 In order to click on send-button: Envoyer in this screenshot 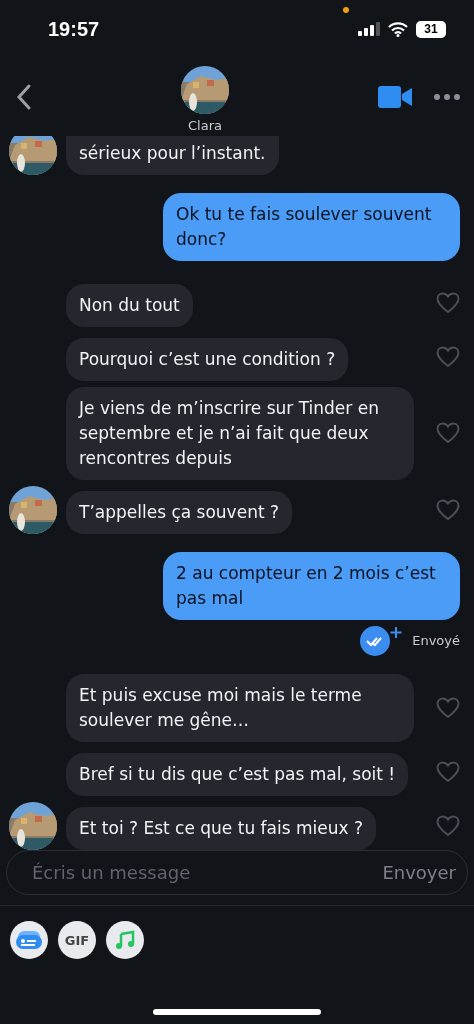, I will do `click(419, 872)`.